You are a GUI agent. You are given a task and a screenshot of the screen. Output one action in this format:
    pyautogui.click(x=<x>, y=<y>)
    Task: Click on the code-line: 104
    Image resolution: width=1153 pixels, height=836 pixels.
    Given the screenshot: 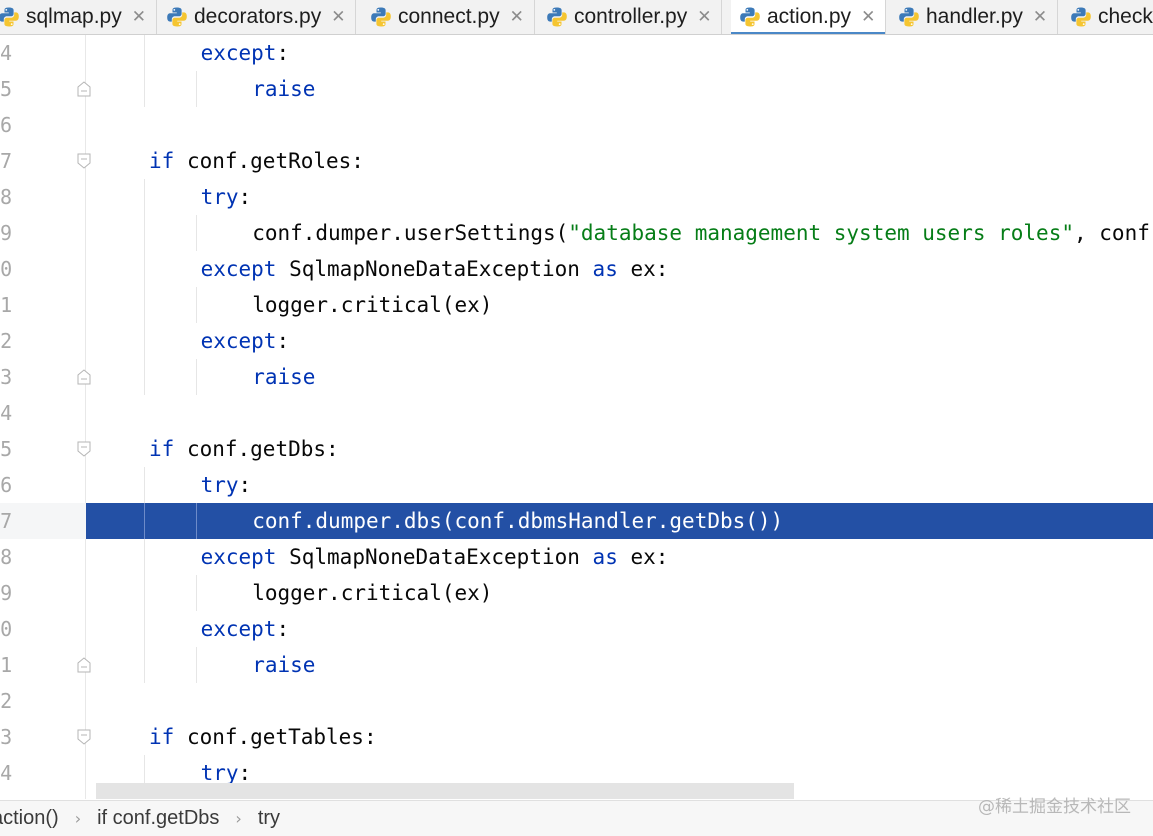 What is the action you would take?
    pyautogui.click(x=576, y=413)
    